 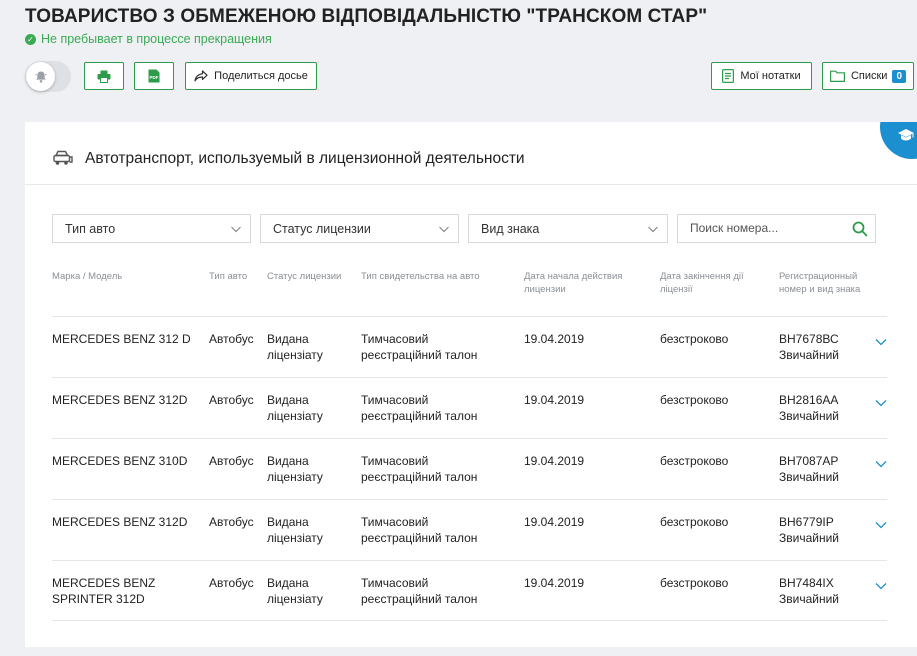 I want to click on my-notes-label: Мої нотатки, so click(x=770, y=76).